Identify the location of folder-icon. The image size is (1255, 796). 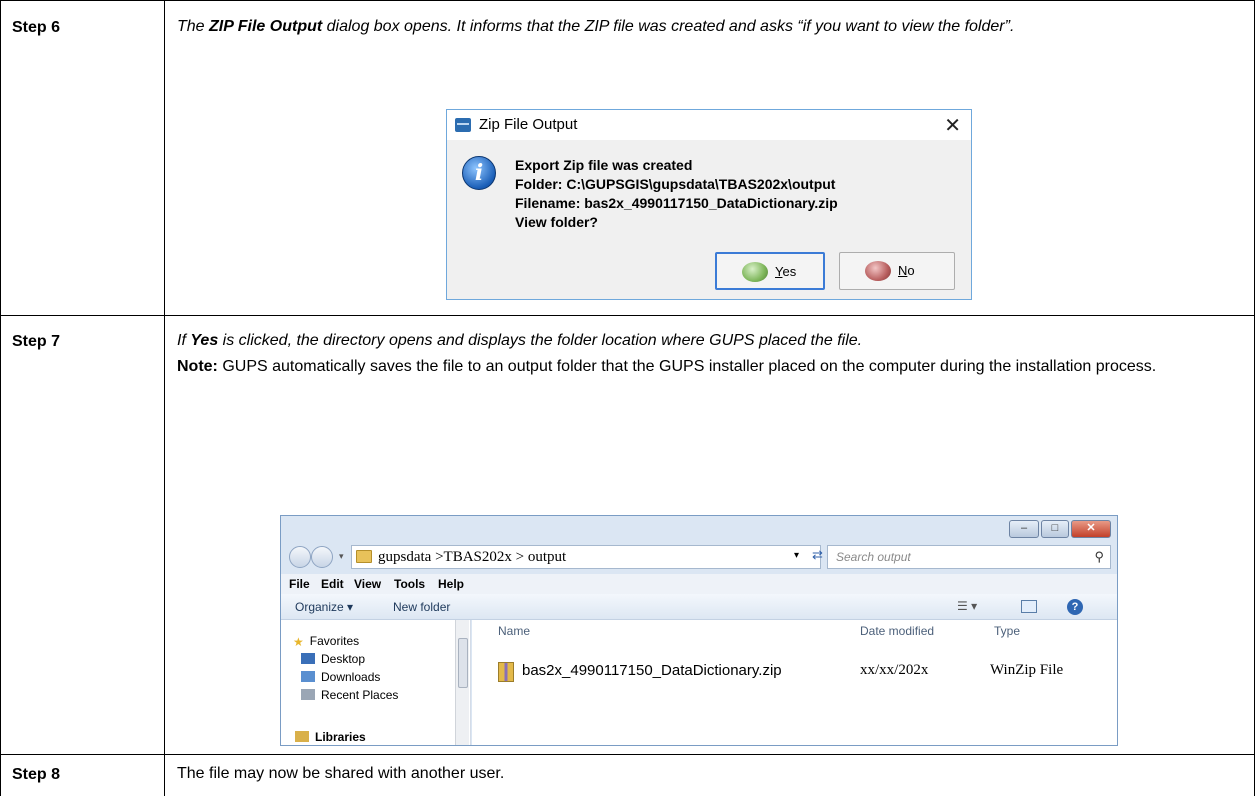
(364, 556).